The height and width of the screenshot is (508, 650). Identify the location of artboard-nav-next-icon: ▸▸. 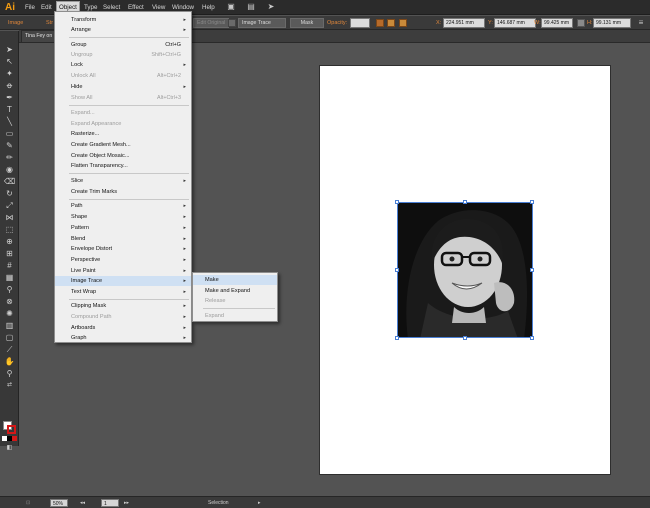
(126, 503).